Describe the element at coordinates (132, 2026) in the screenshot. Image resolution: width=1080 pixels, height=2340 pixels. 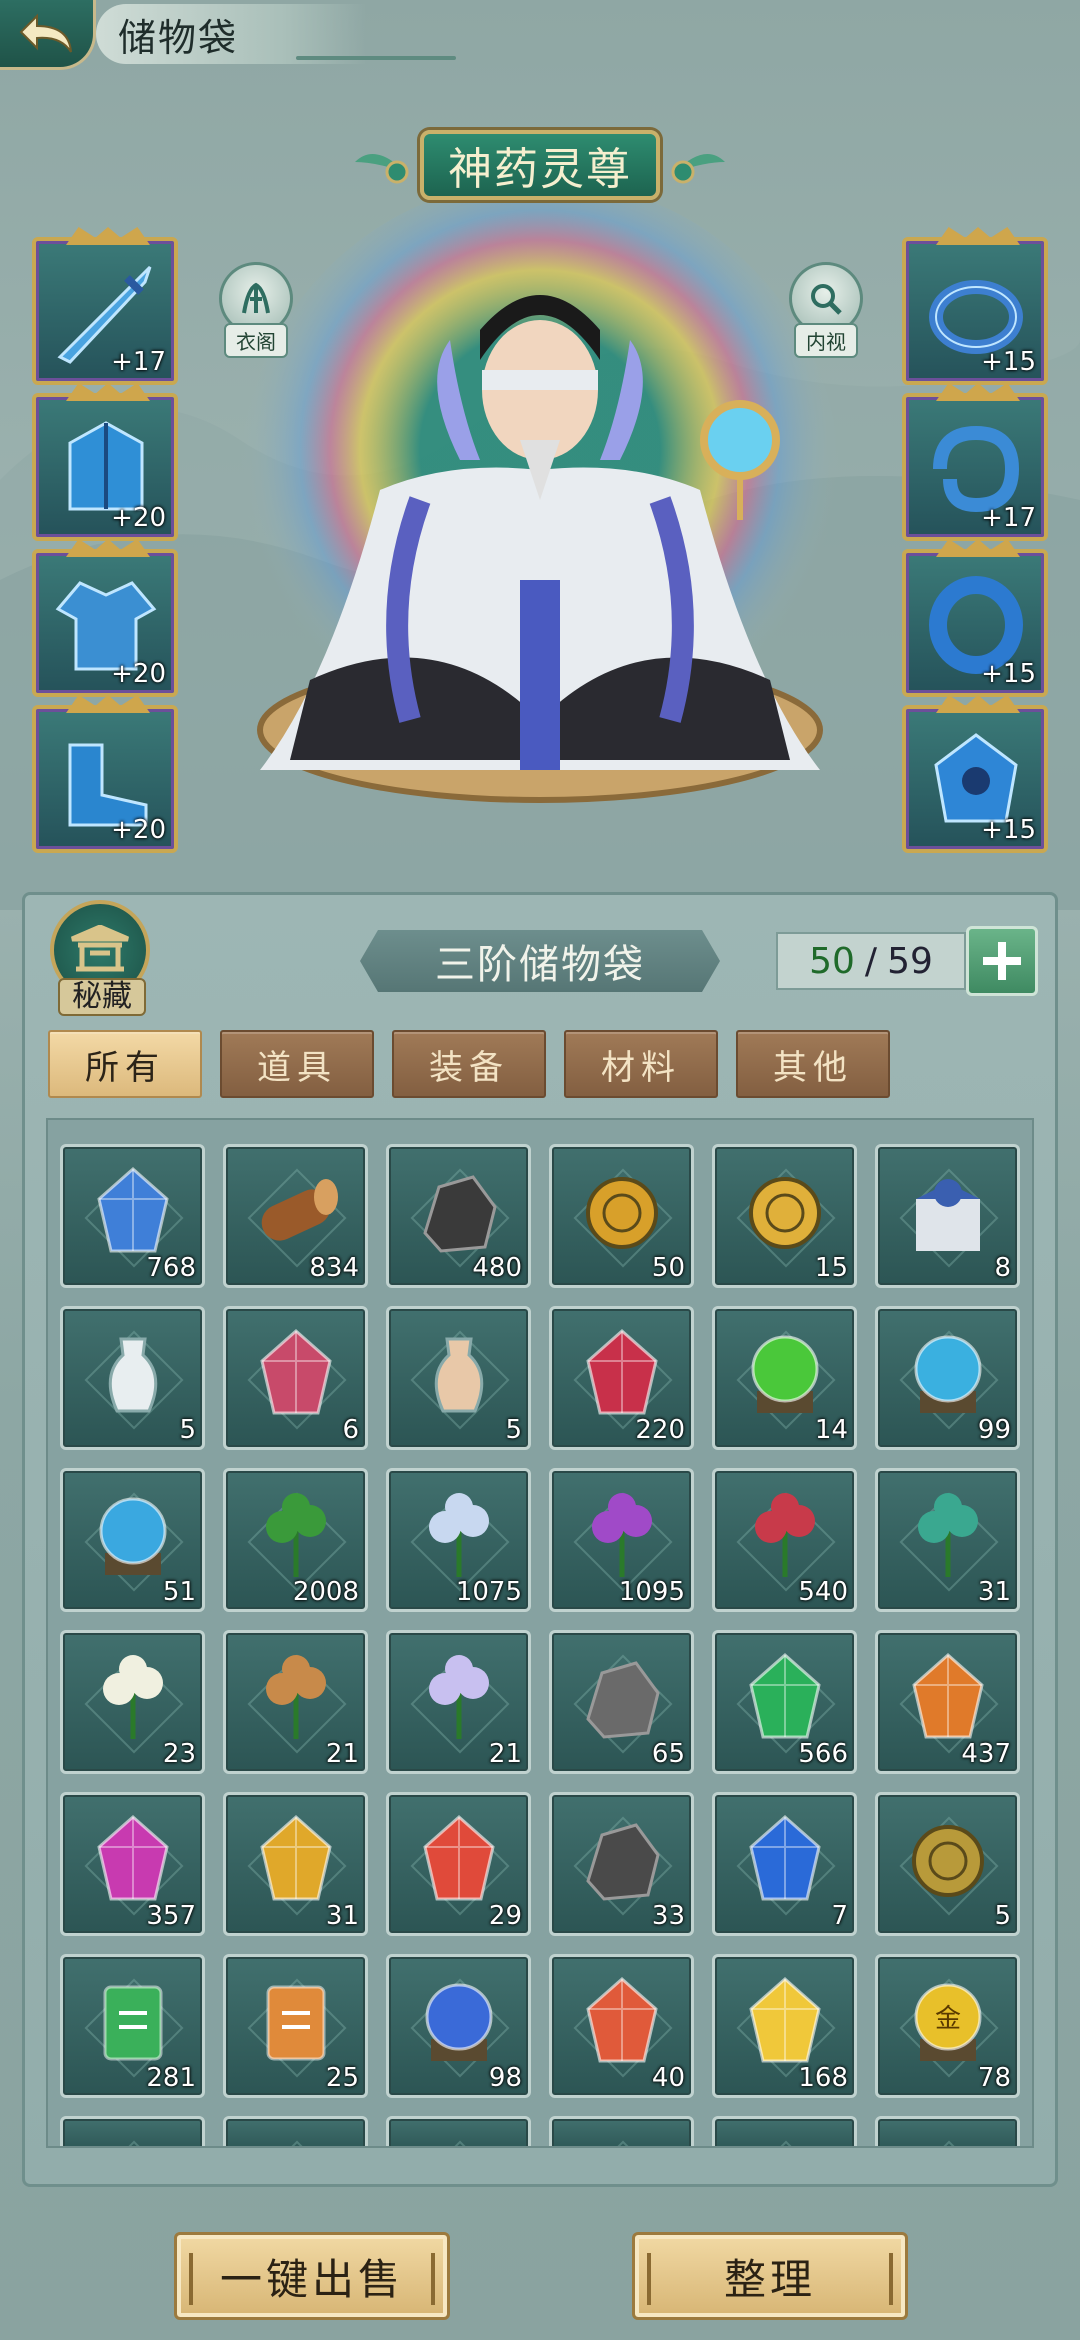
I see `inventory-item: 281` at that location.